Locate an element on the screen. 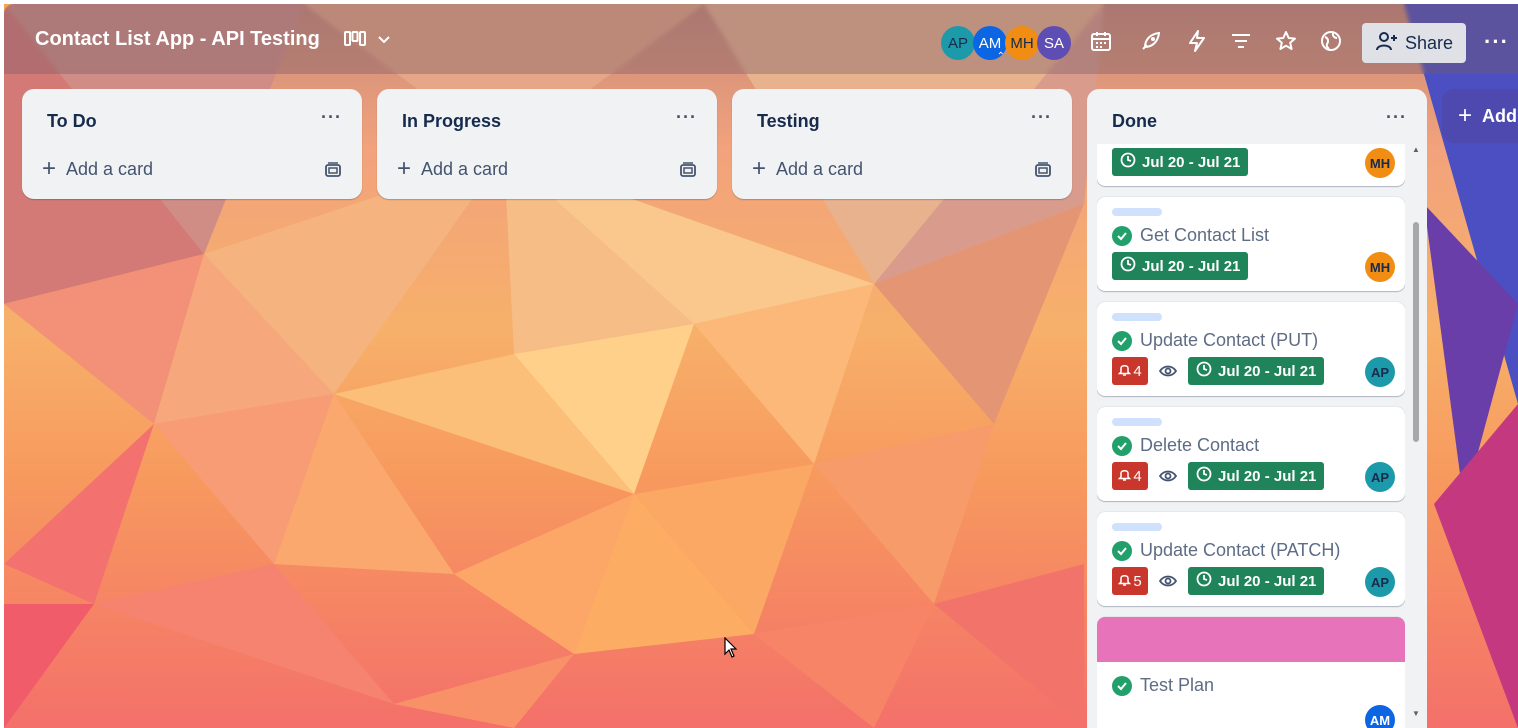 This screenshot has height=728, width=1518. card-title-text: Update Contact (PUT) is located at coordinates (1229, 340).